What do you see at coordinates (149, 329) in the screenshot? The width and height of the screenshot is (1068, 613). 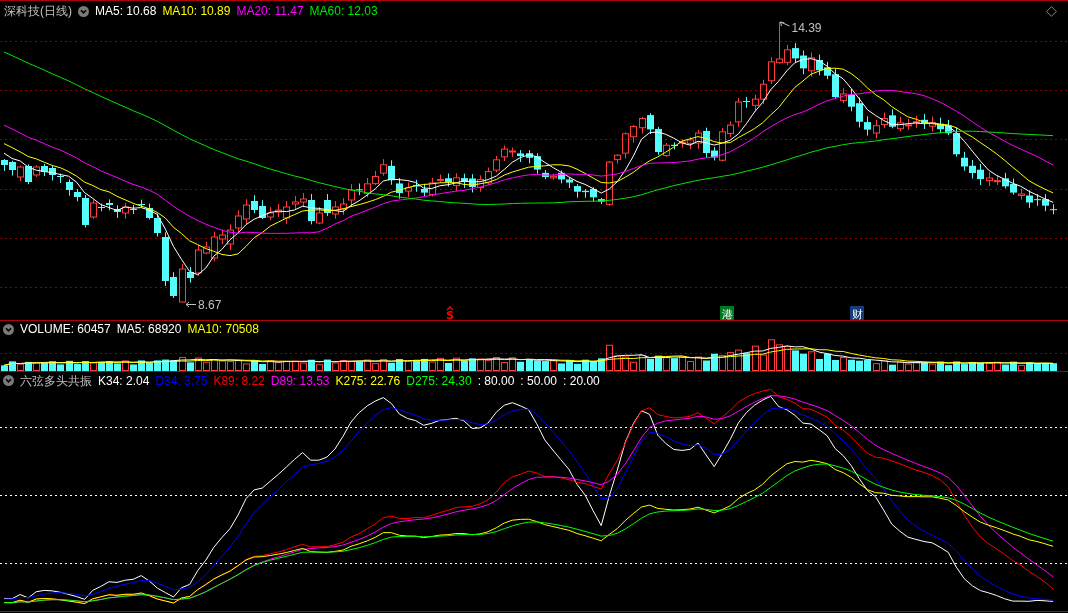 I see `indicator-value: MA5: 68920` at bounding box center [149, 329].